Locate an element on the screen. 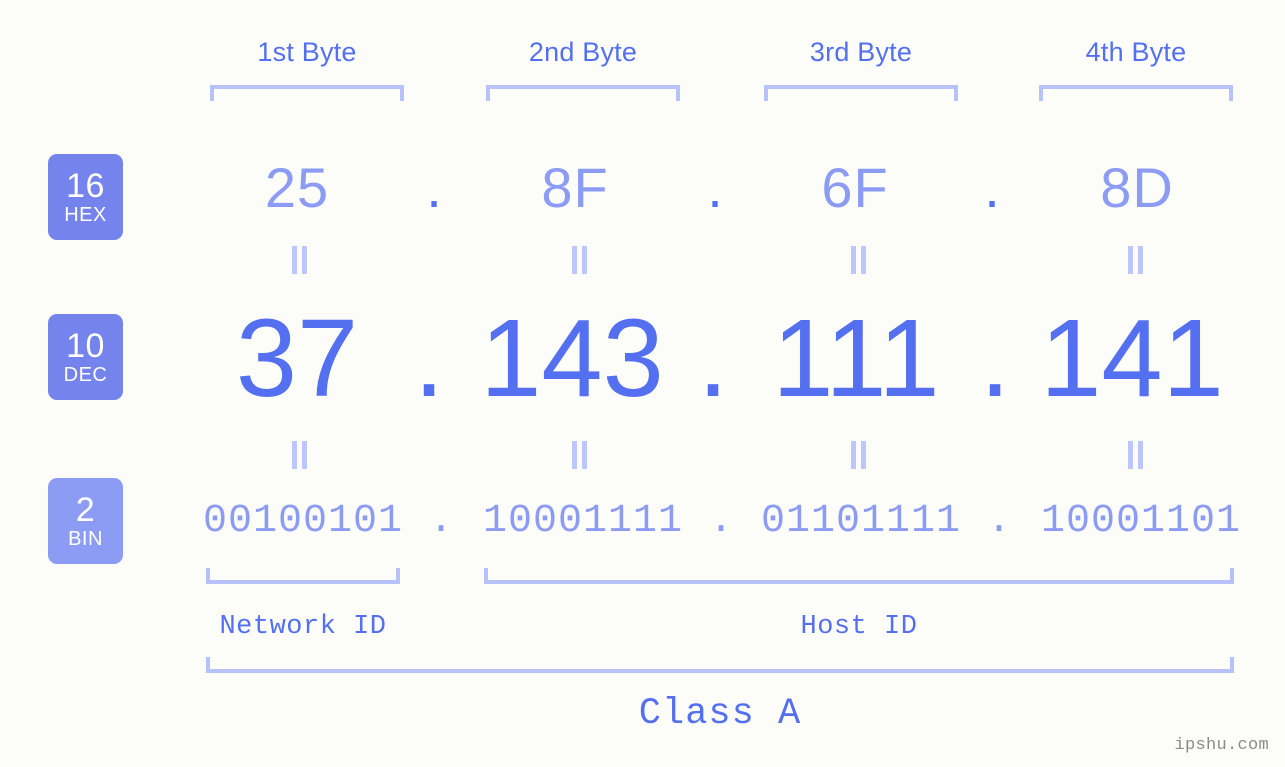 This screenshot has height=767, width=1285. host-id-bracket is located at coordinates (859, 576).